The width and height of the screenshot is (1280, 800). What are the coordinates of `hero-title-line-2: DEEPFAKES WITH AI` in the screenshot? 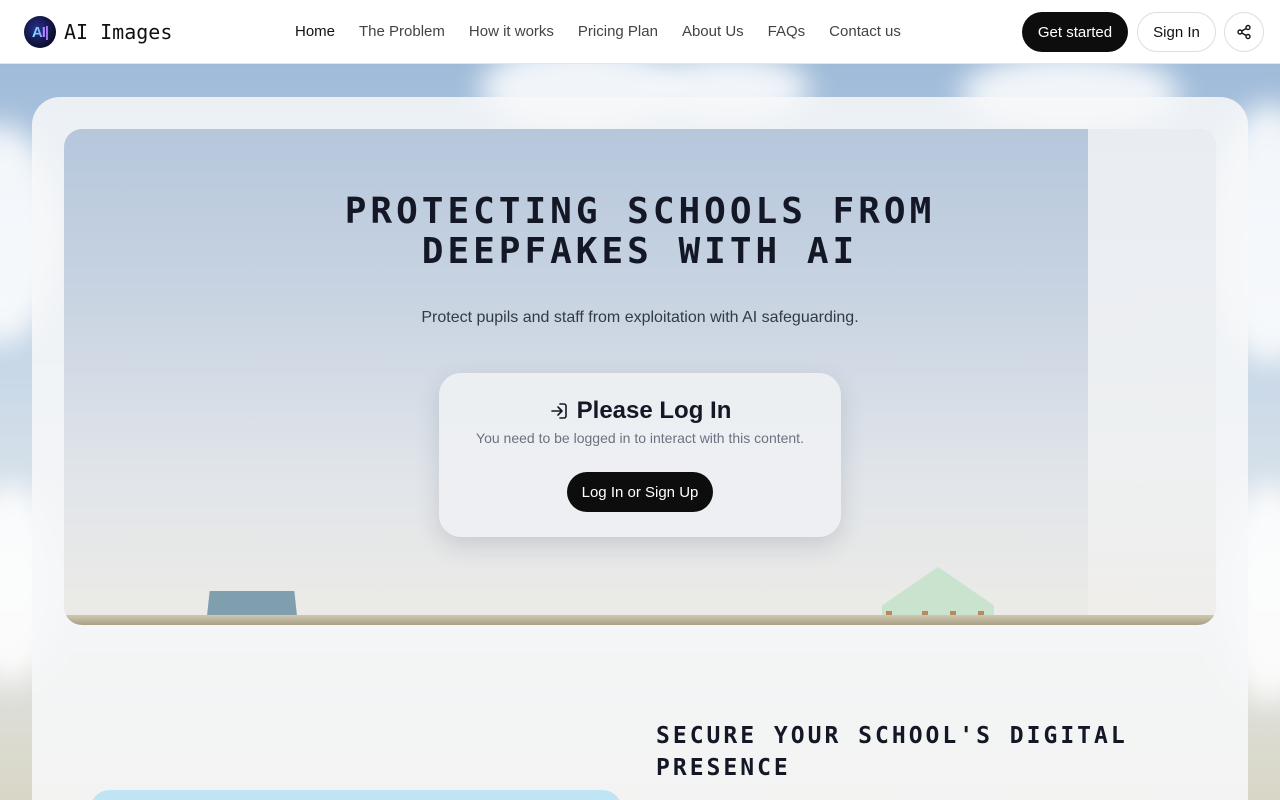 It's located at (640, 251).